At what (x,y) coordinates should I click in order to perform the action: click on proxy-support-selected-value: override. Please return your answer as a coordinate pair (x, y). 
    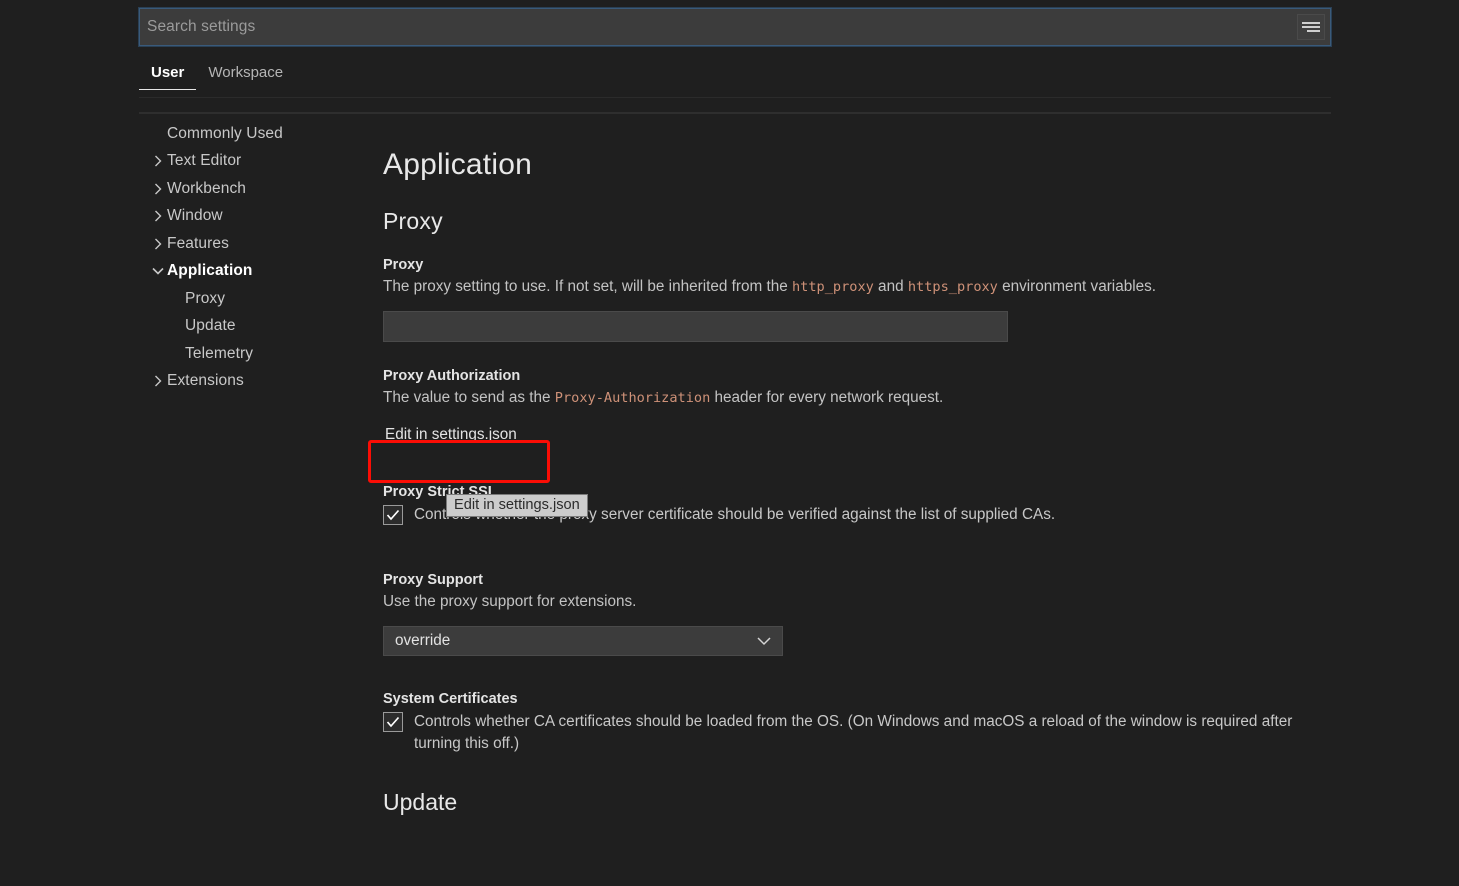
    Looking at the image, I should click on (423, 641).